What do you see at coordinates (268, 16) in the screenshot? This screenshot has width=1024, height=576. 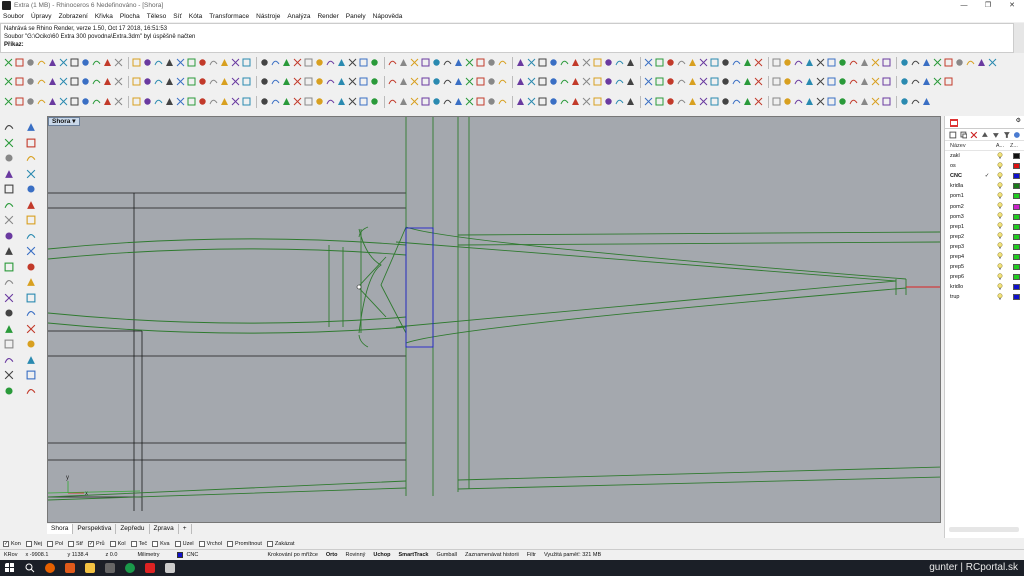 I see `menu-nastroje: Nástroje` at bounding box center [268, 16].